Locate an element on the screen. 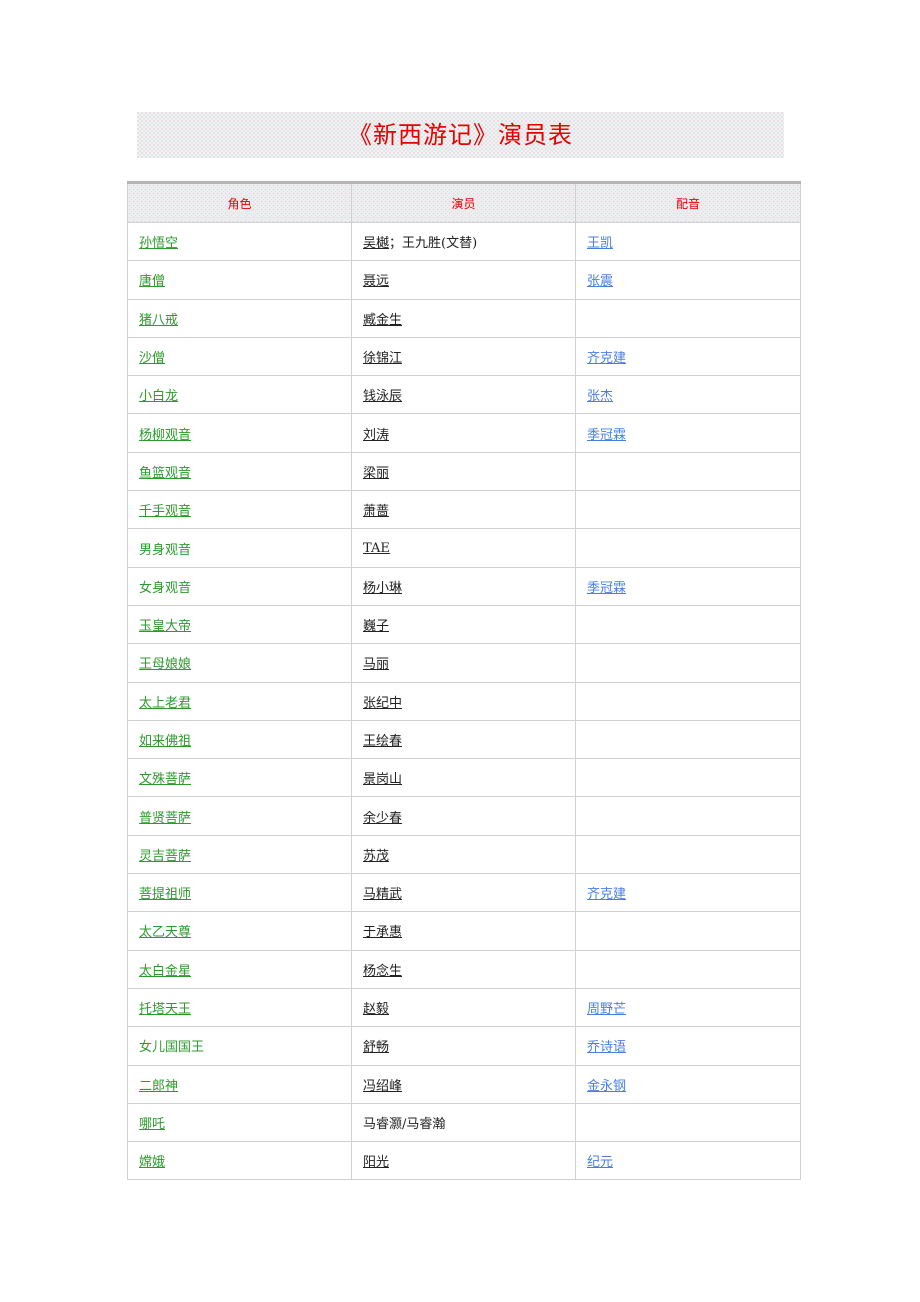 The width and height of the screenshot is (920, 1302). actor-cell: 刘涛 is located at coordinates (463, 433).